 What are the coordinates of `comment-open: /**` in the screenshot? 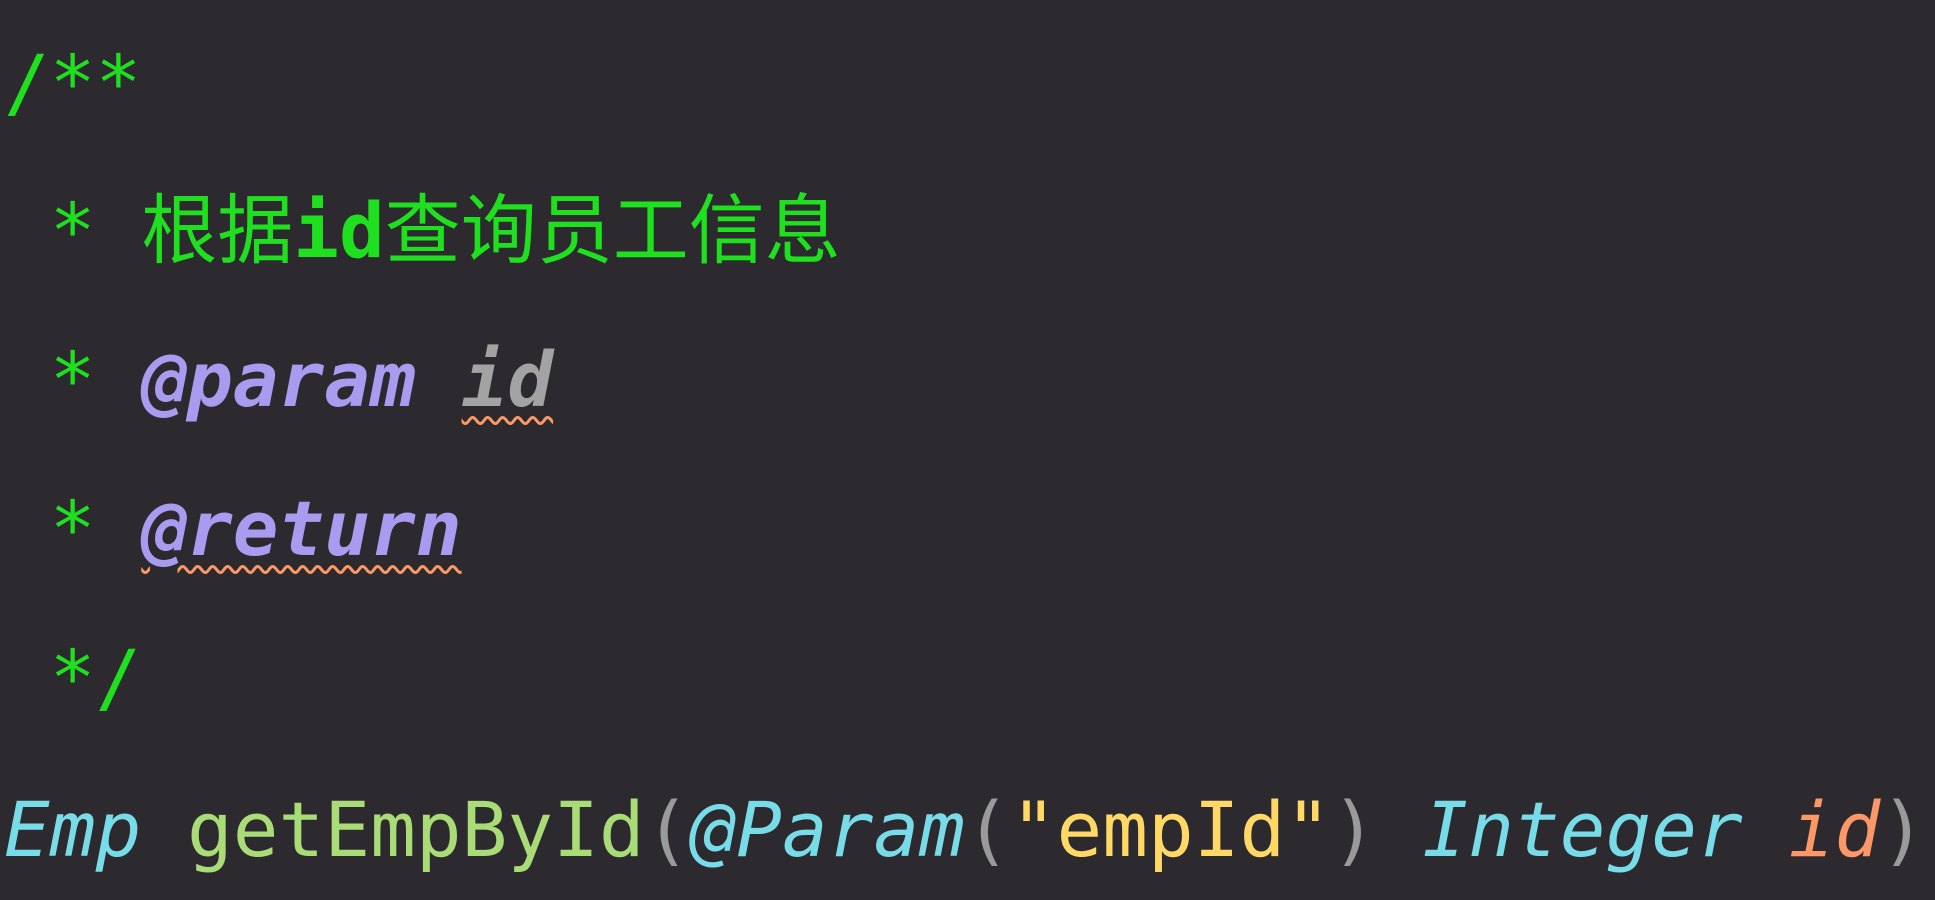 It's located at (73, 82).